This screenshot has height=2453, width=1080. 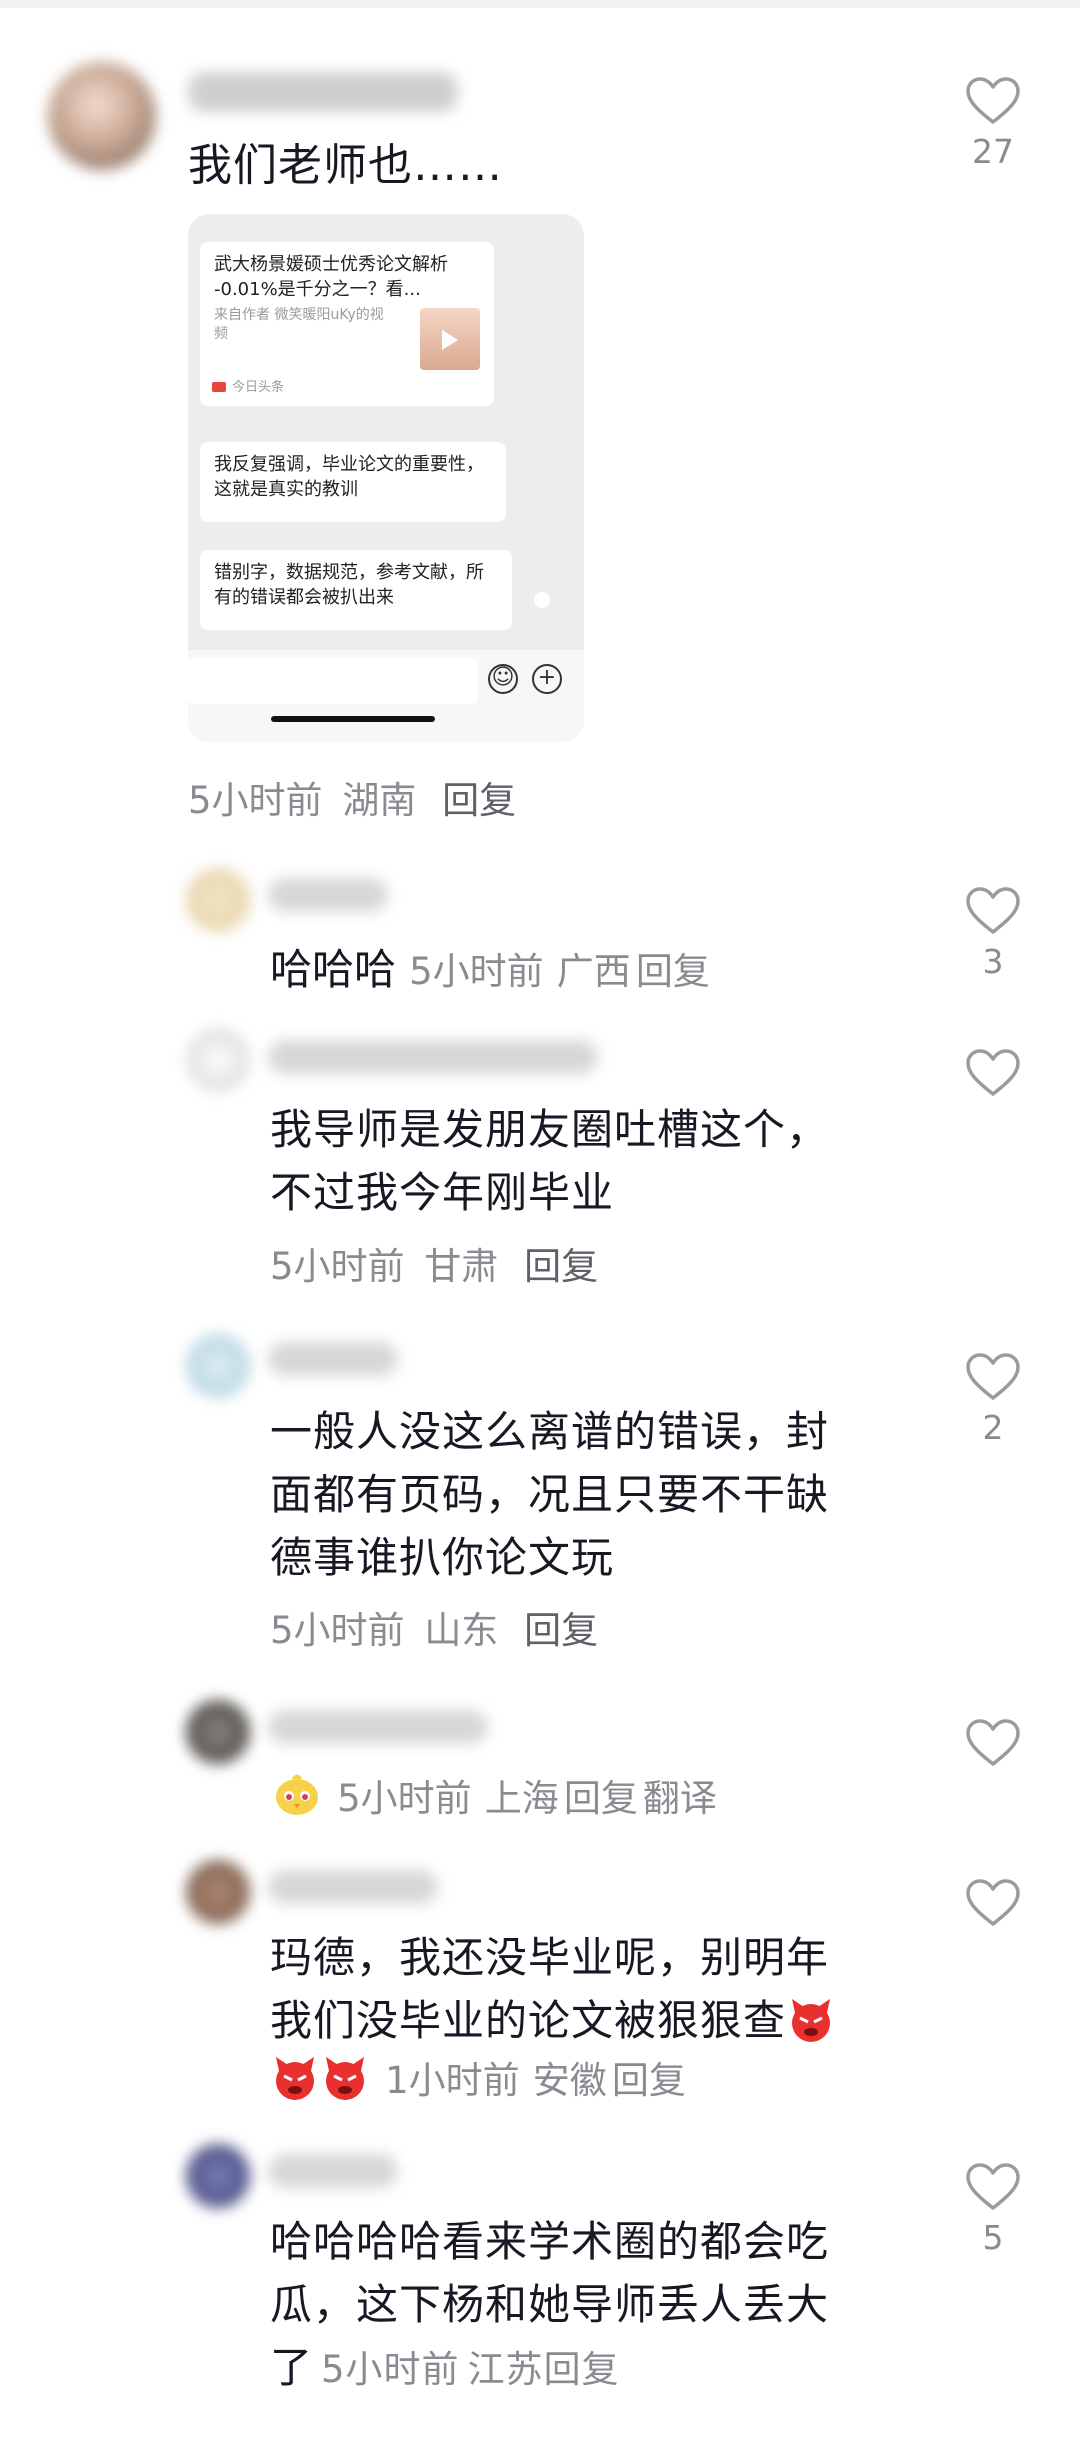 I want to click on reply-meta-row: 1小时前 安徽 回复, so click(x=478, y=2077).